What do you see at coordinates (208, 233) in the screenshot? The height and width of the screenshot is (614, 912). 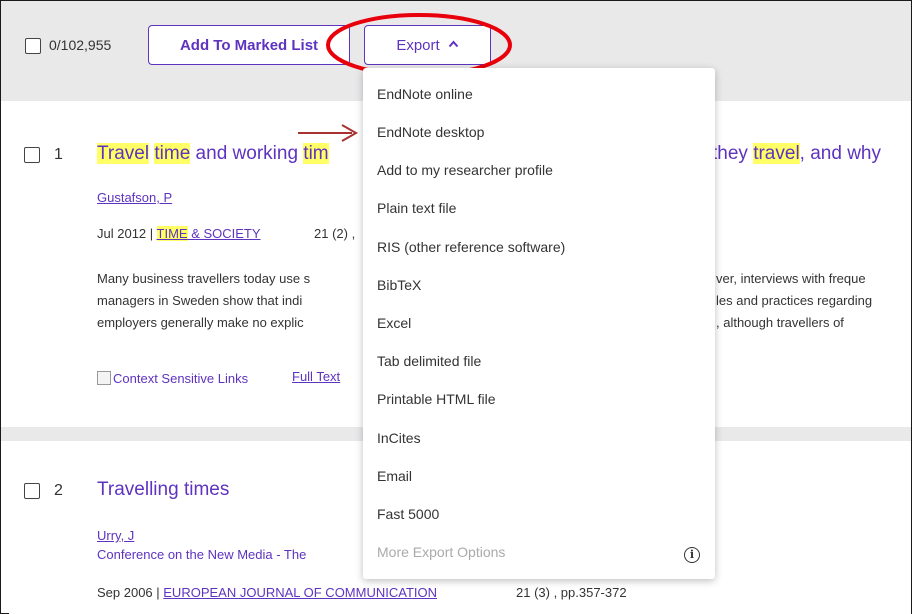 I see `record-1-journal: TIME & SOCIETY` at bounding box center [208, 233].